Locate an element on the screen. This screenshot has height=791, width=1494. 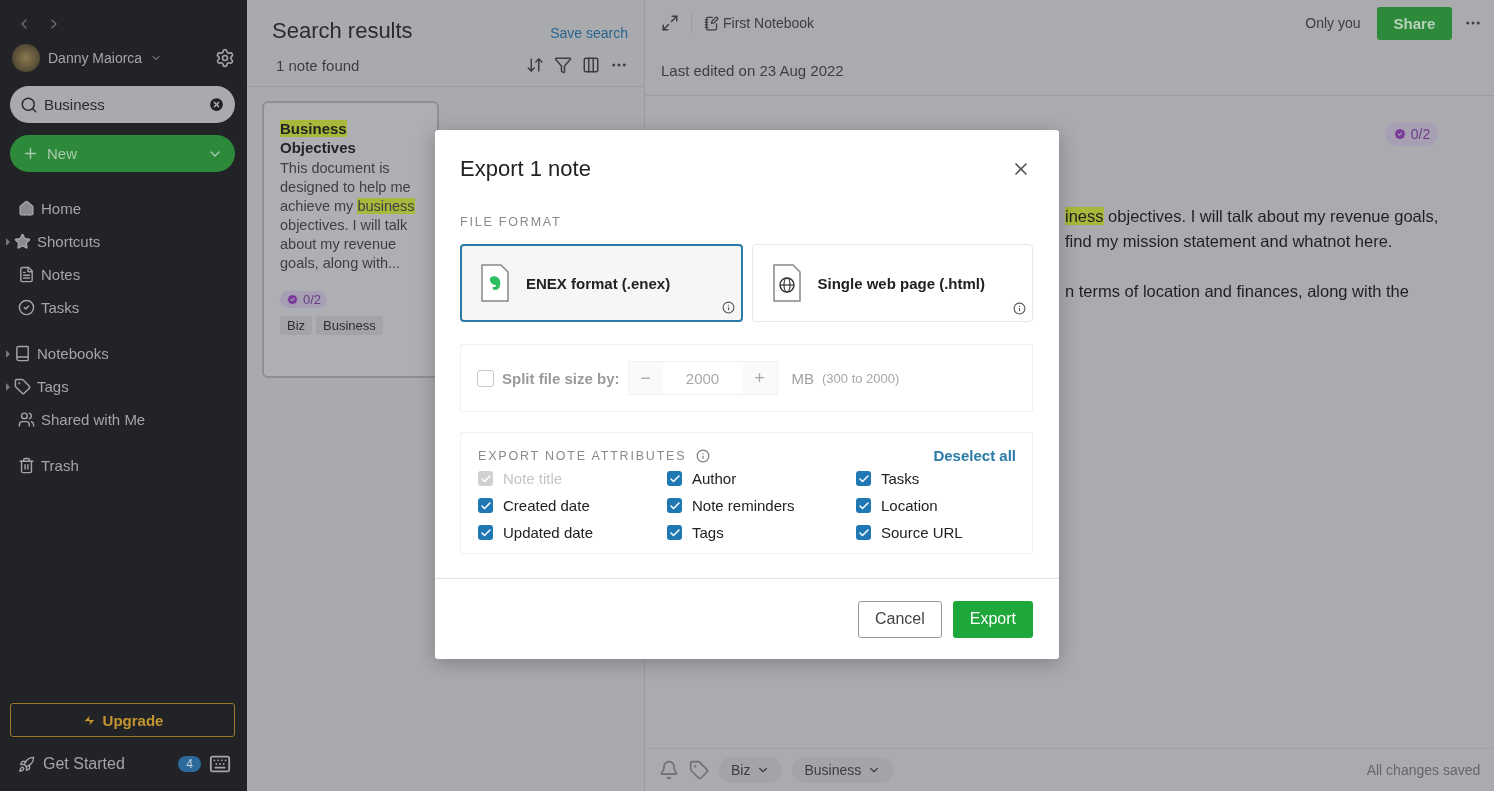
range-hint: (300 to 2000) is located at coordinates (861, 378).